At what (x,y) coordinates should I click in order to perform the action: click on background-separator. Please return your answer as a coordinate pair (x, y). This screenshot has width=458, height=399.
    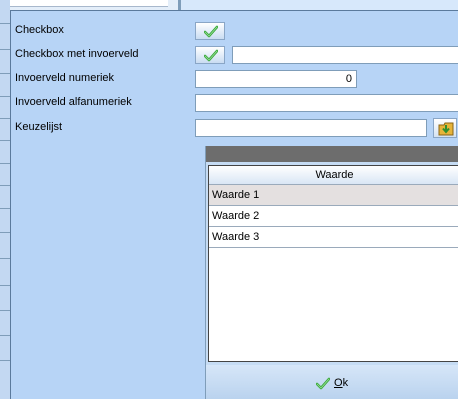
    Looking at the image, I should click on (179, 5).